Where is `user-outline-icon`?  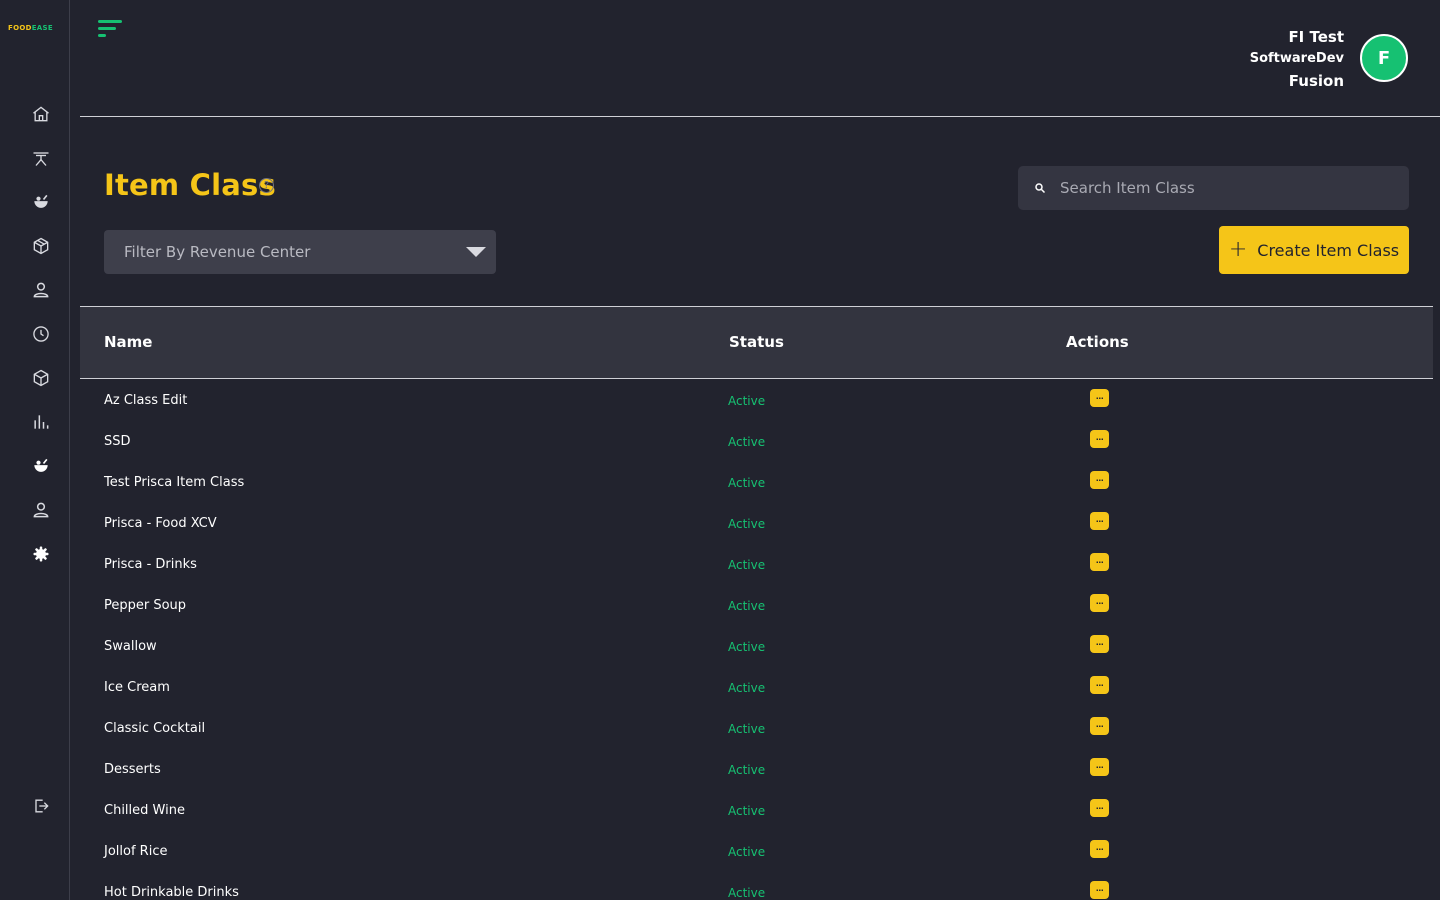 user-outline-icon is located at coordinates (41, 510).